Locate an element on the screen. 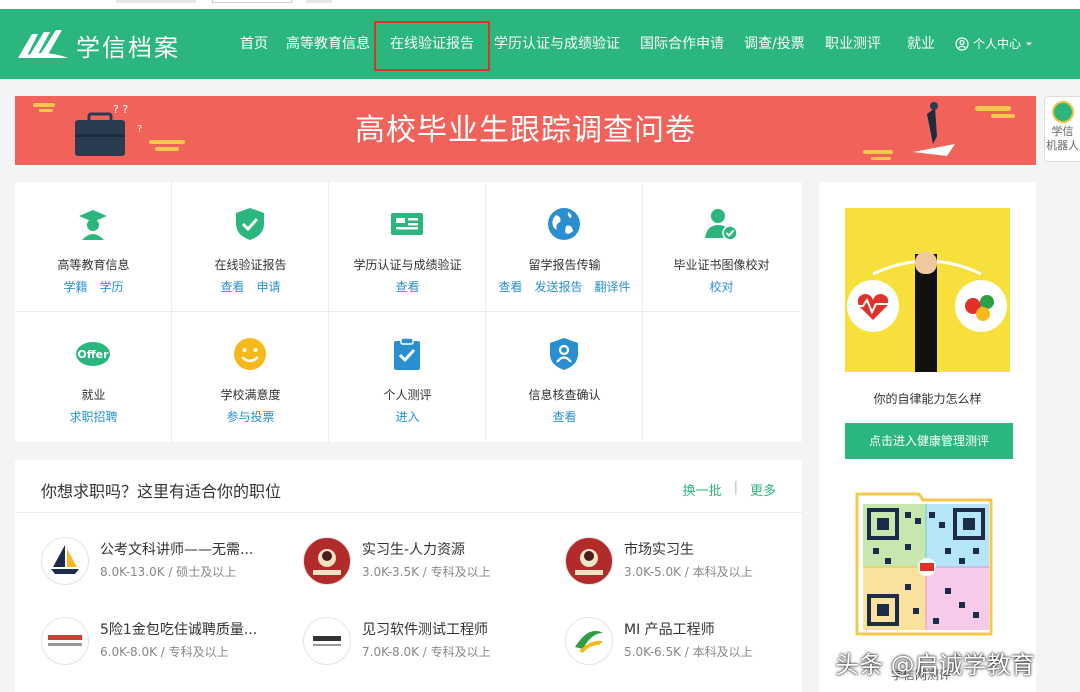  service-online-verification: 在线验证报告 查看 申请 is located at coordinates (250, 247).